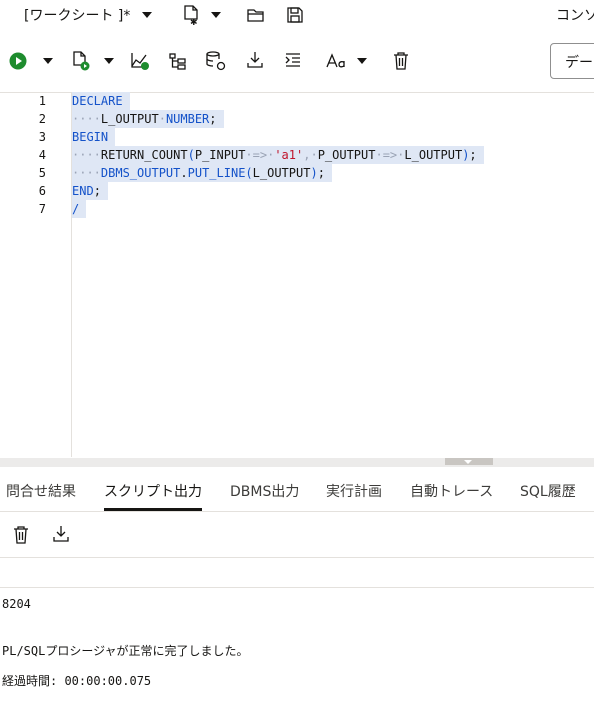 The width and height of the screenshot is (594, 709). I want to click on change-case-chevron-down-icon, so click(362, 61).